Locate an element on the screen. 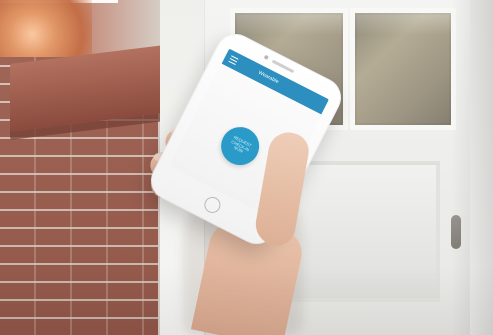  menu-icon is located at coordinates (233, 60).